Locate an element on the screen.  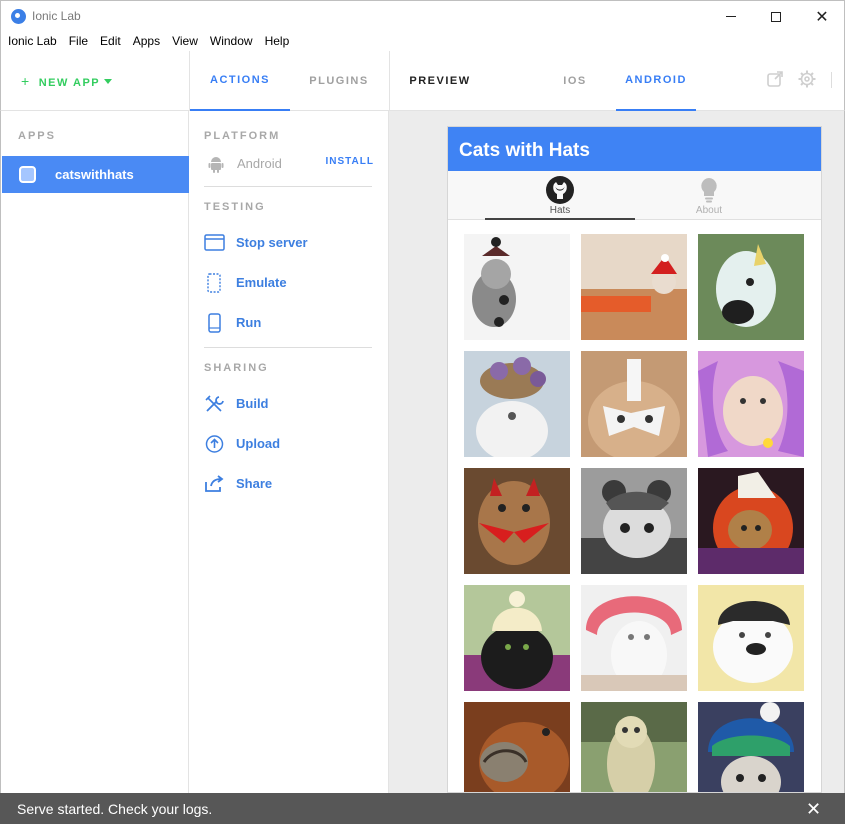
apps-section-label: APPS is located at coordinates (37, 136).